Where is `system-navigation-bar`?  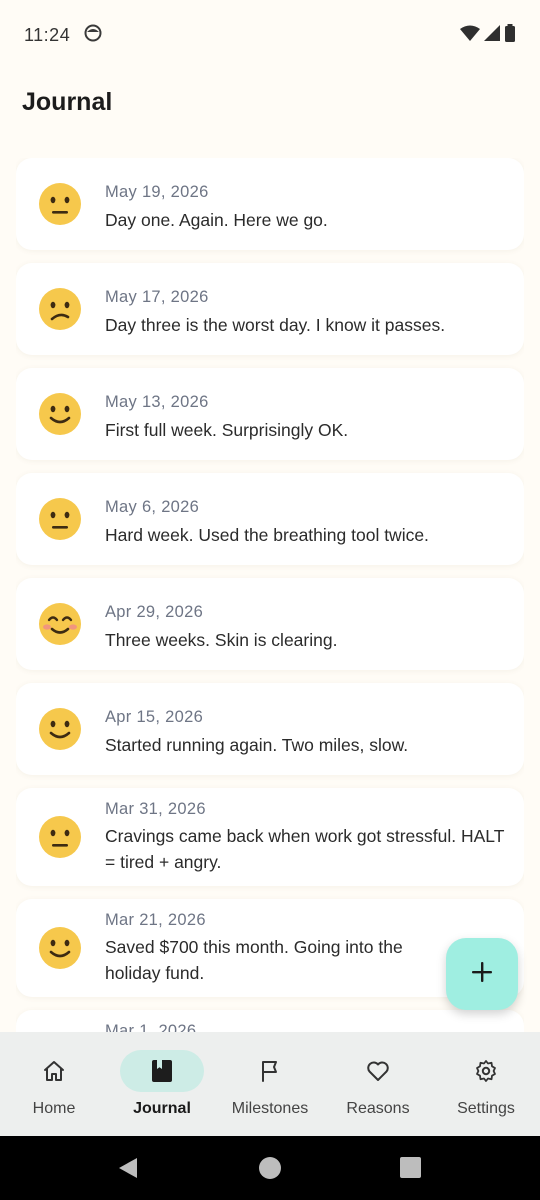 system-navigation-bar is located at coordinates (270, 1168).